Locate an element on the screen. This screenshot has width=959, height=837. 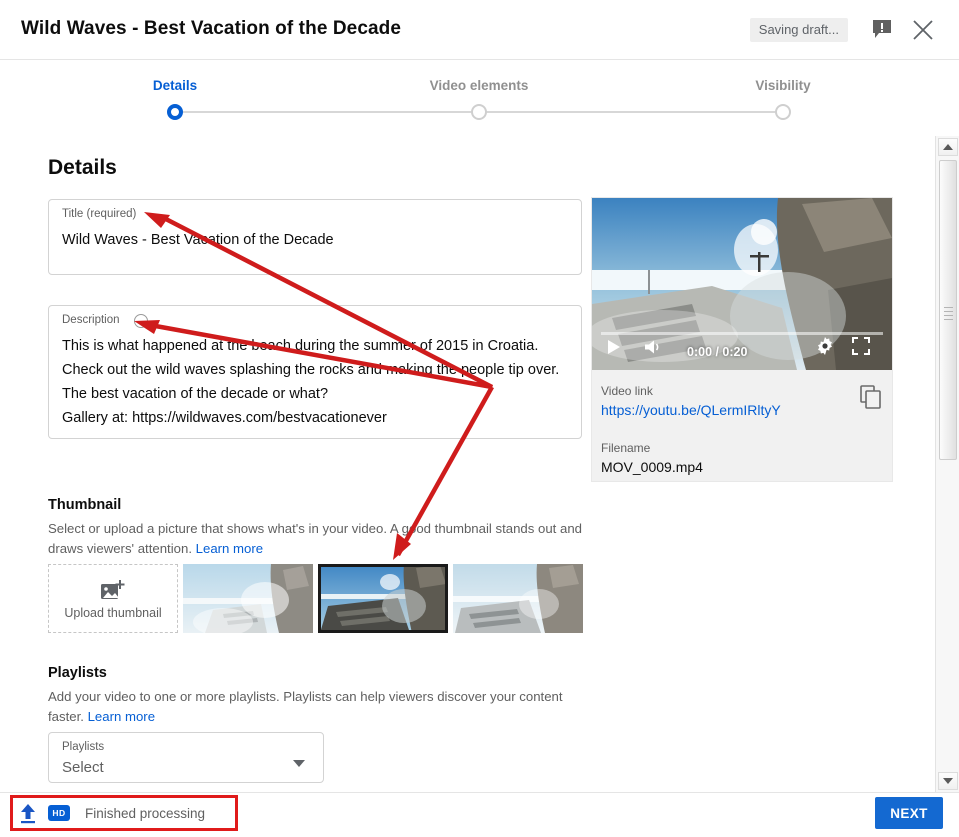
thumbnail-helper-line-2: draws viewers' attention. is located at coordinates (120, 548).